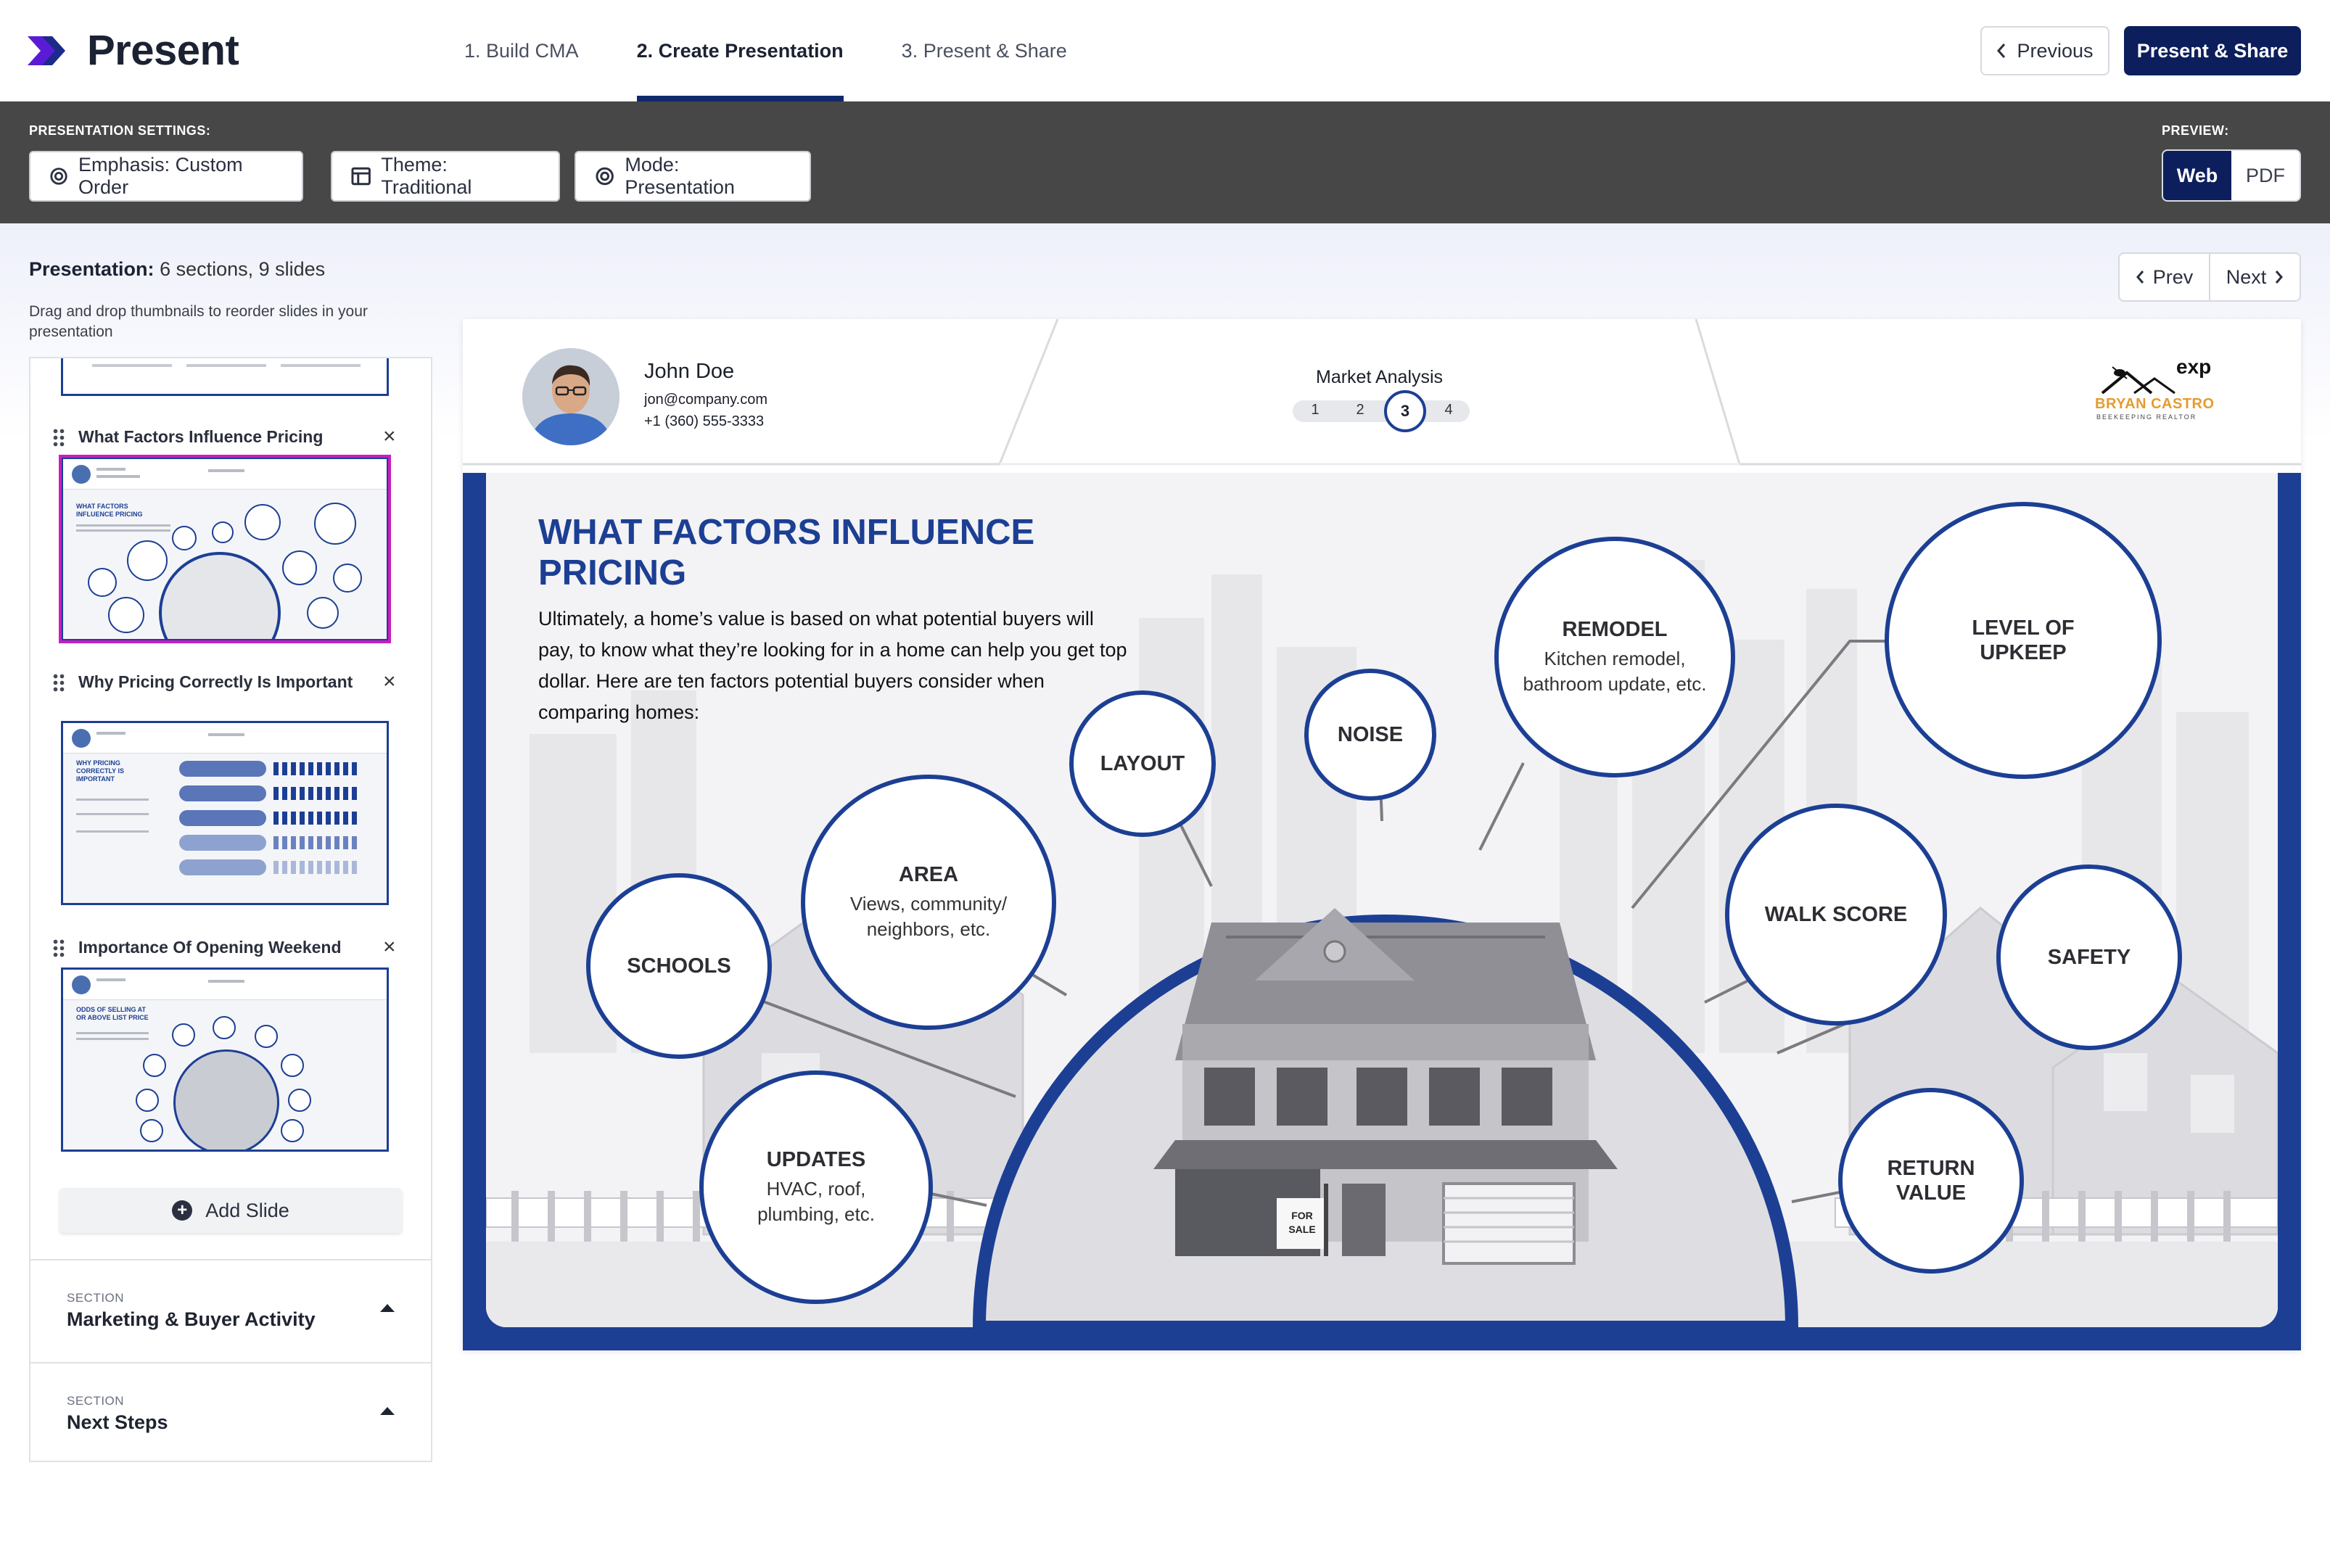 The width and height of the screenshot is (2330, 1568). Describe the element at coordinates (112, 1013) in the screenshot. I see `thumbnail-title: ODDS OF SELLING AT OR ABOVE LIST PRICE` at that location.